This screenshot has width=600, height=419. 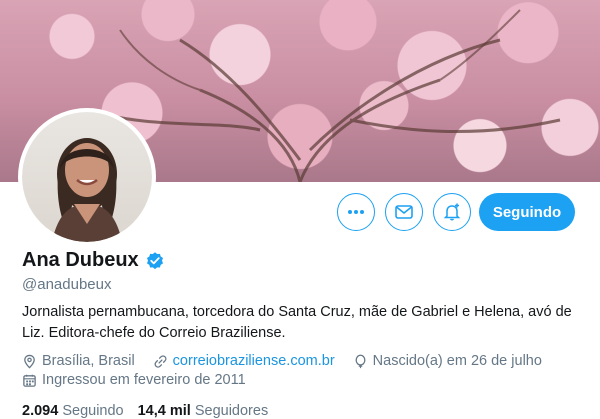 I want to click on notifications-button, so click(x=452, y=212).